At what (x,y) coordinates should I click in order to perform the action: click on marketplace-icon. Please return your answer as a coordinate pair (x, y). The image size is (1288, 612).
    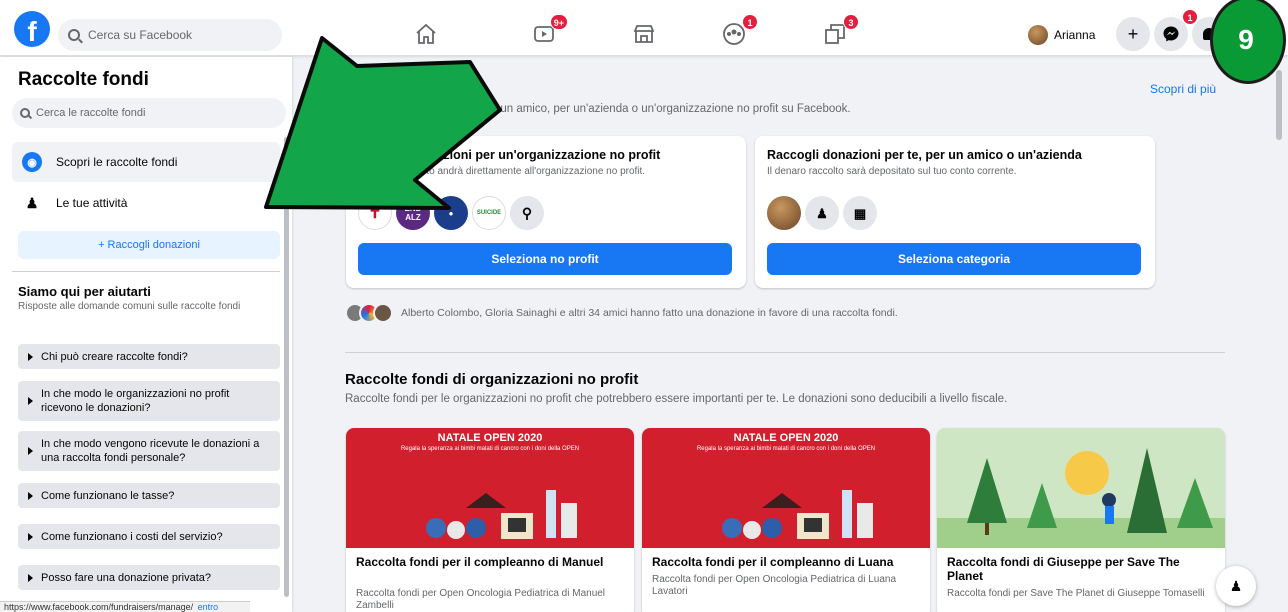
    Looking at the image, I should click on (645, 34).